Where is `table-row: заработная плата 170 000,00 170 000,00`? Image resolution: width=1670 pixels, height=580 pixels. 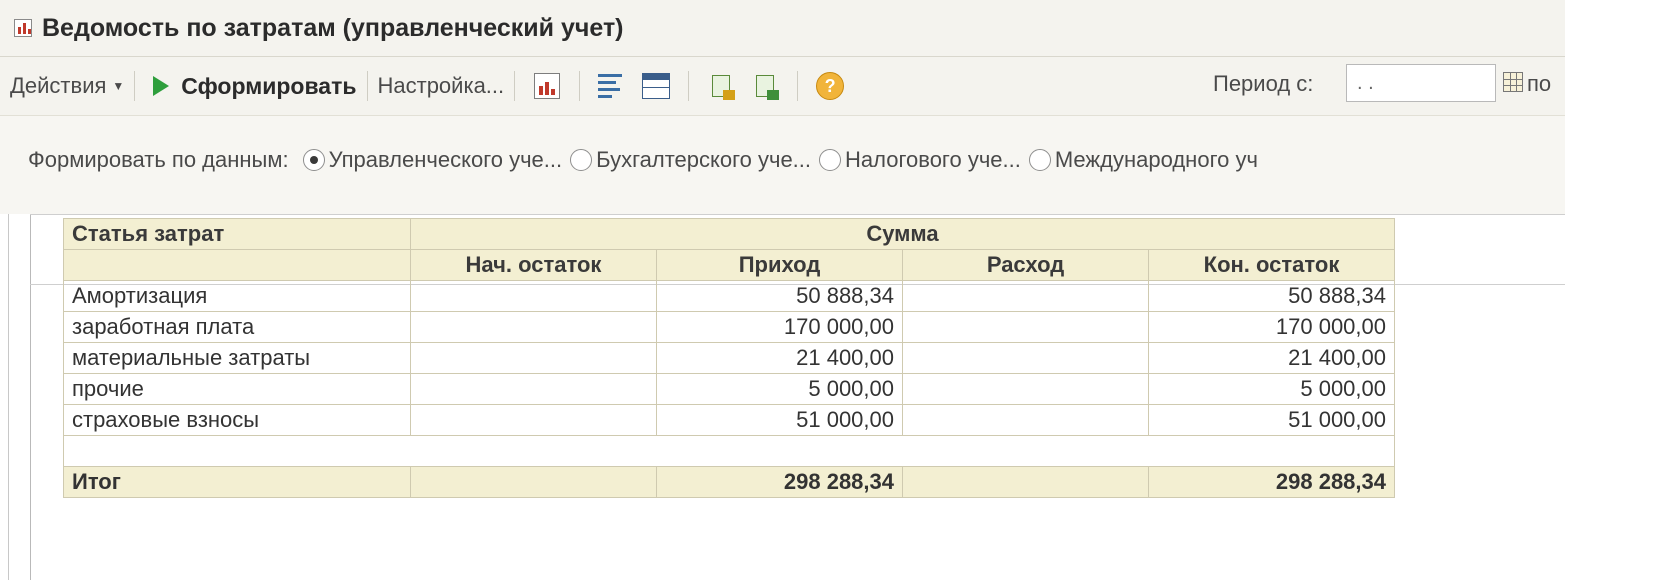 table-row: заработная плата 170 000,00 170 000,00 is located at coordinates (729, 327).